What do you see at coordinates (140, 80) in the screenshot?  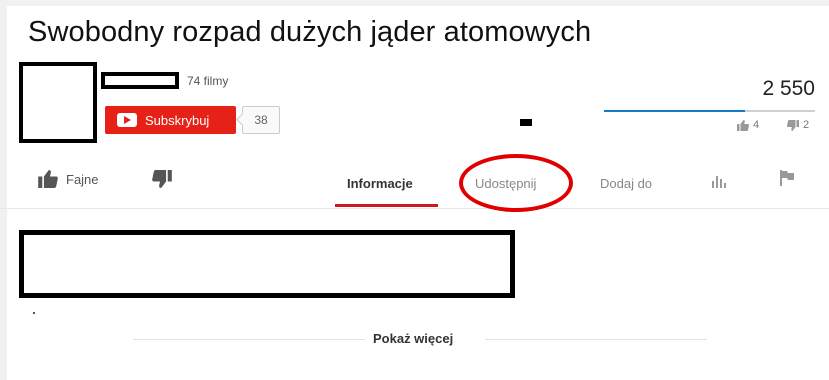 I see `channel-name-redacted` at bounding box center [140, 80].